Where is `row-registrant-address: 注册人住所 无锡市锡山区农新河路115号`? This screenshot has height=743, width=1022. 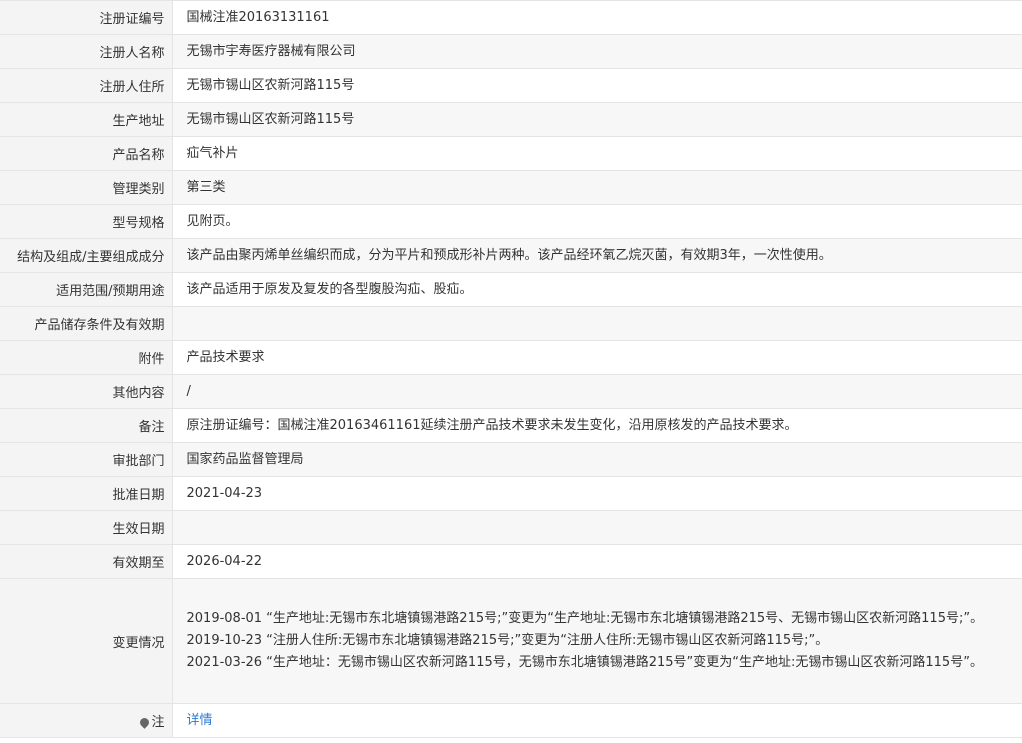
row-registrant-address: 注册人住所 无锡市锡山区农新河路115号 is located at coordinates (511, 85).